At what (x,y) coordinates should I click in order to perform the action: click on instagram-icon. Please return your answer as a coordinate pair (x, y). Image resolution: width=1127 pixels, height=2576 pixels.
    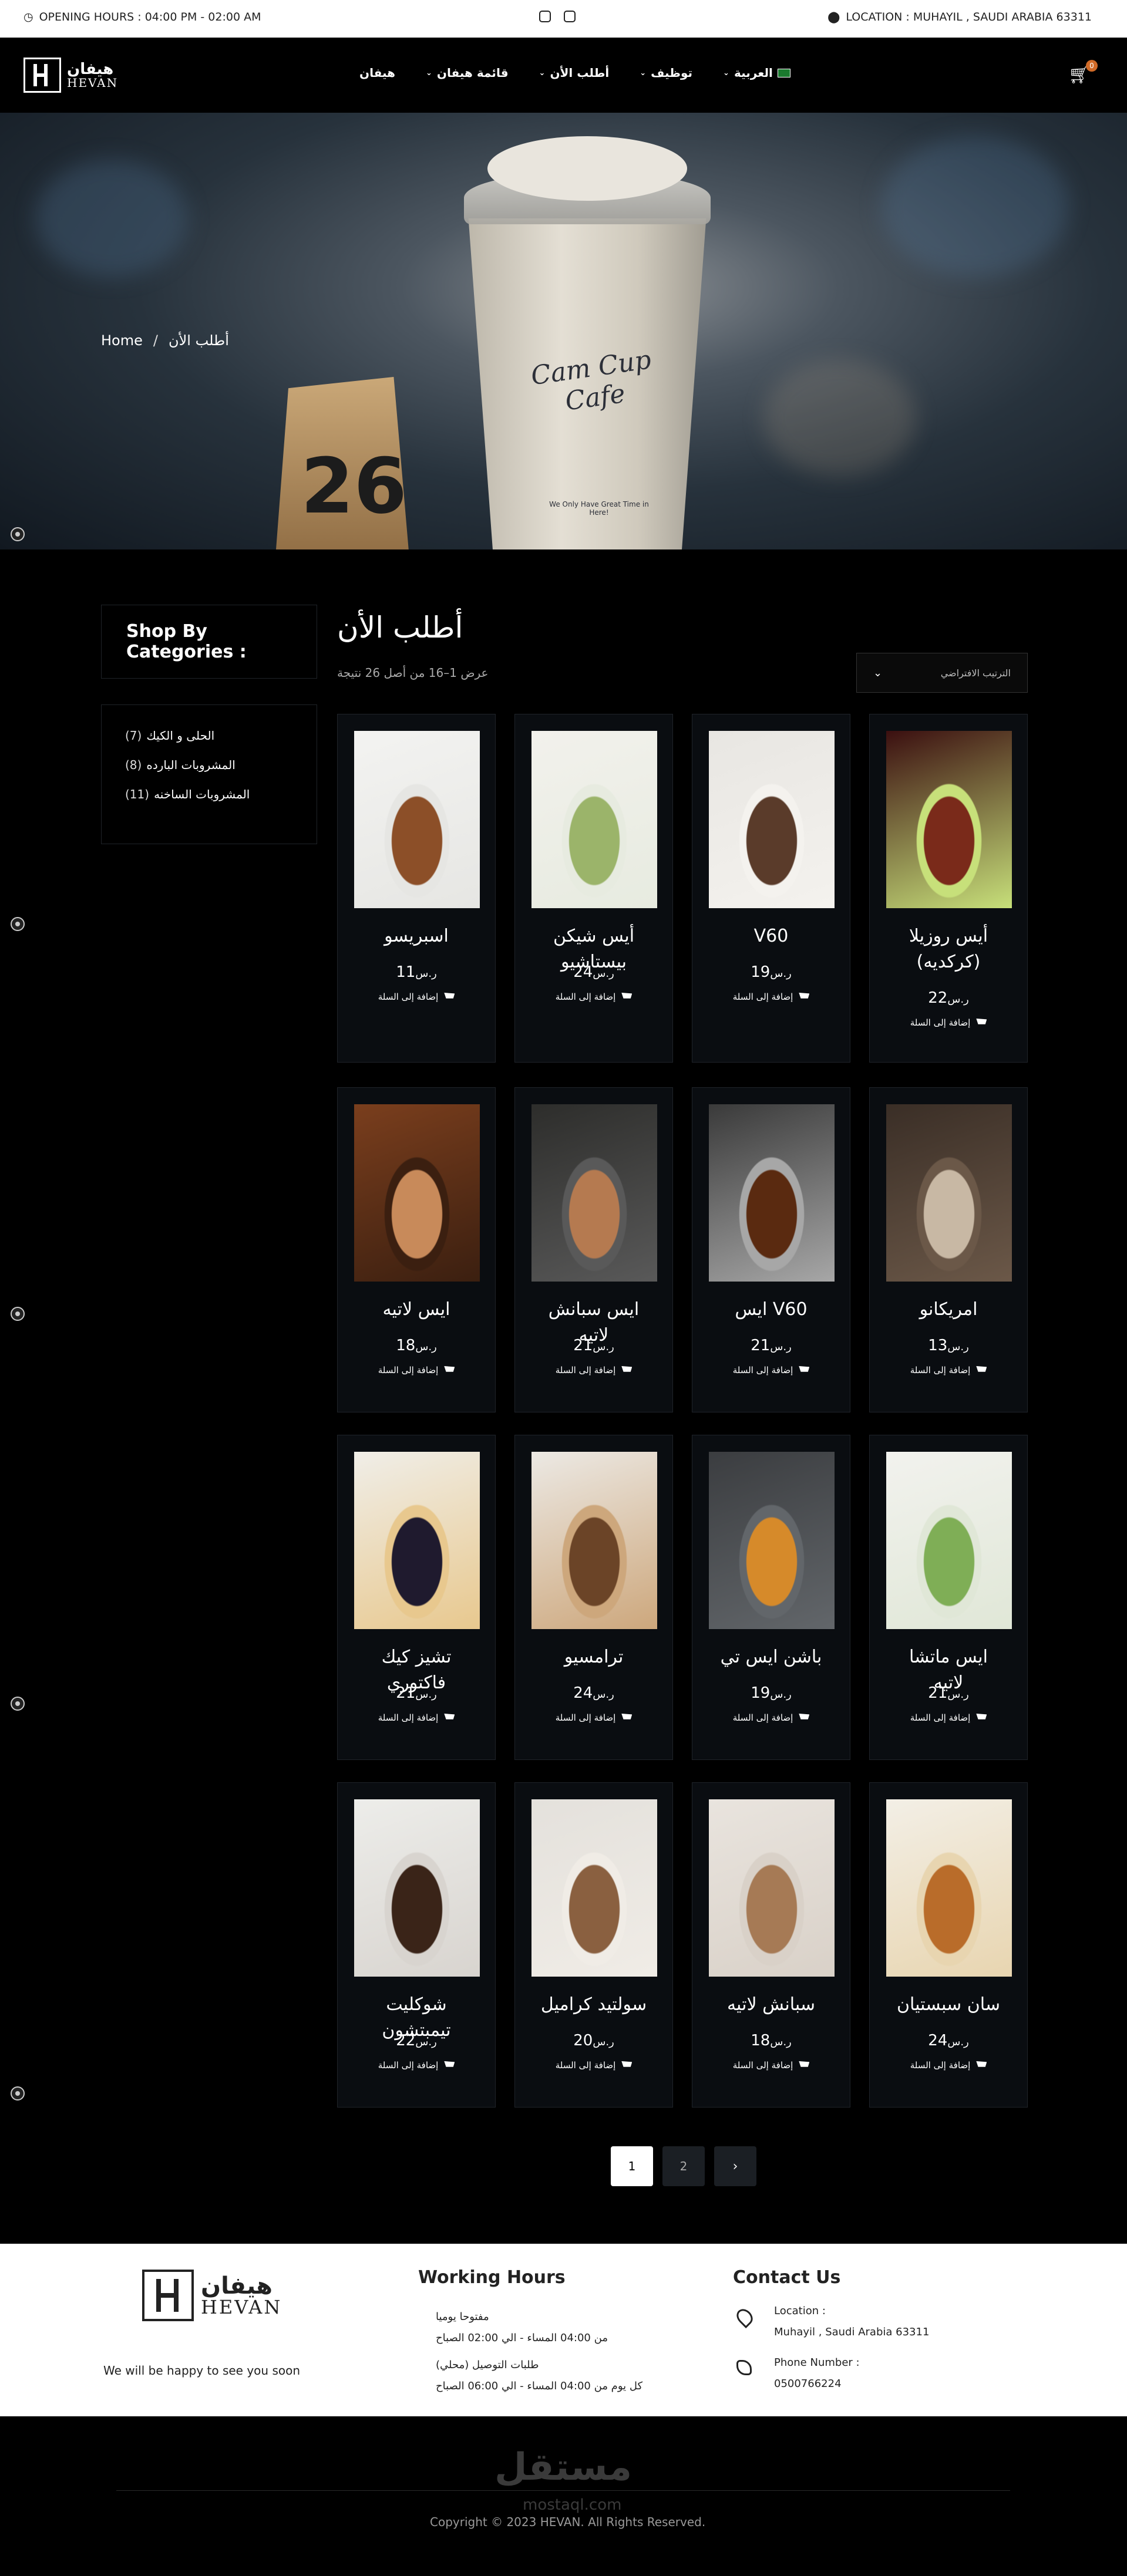
    Looking at the image, I should click on (545, 16).